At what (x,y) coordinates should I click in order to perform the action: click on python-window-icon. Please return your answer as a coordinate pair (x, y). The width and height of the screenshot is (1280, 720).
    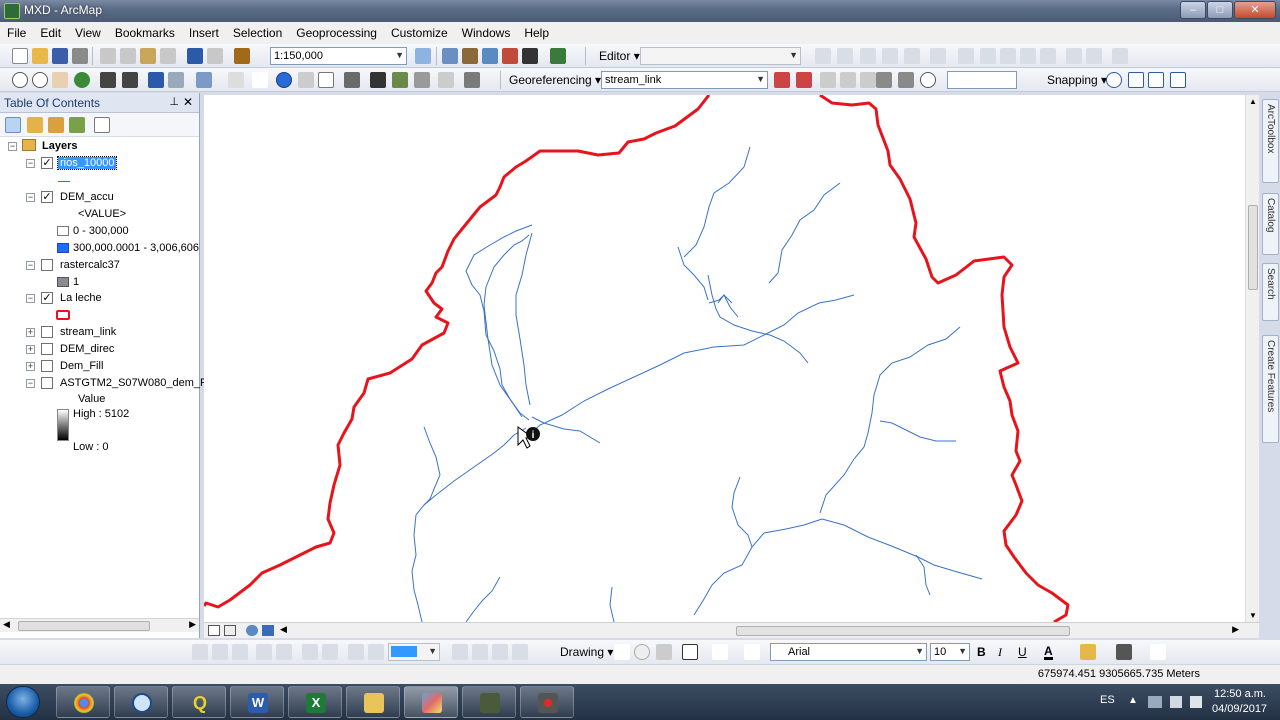
    Looking at the image, I should click on (530, 56).